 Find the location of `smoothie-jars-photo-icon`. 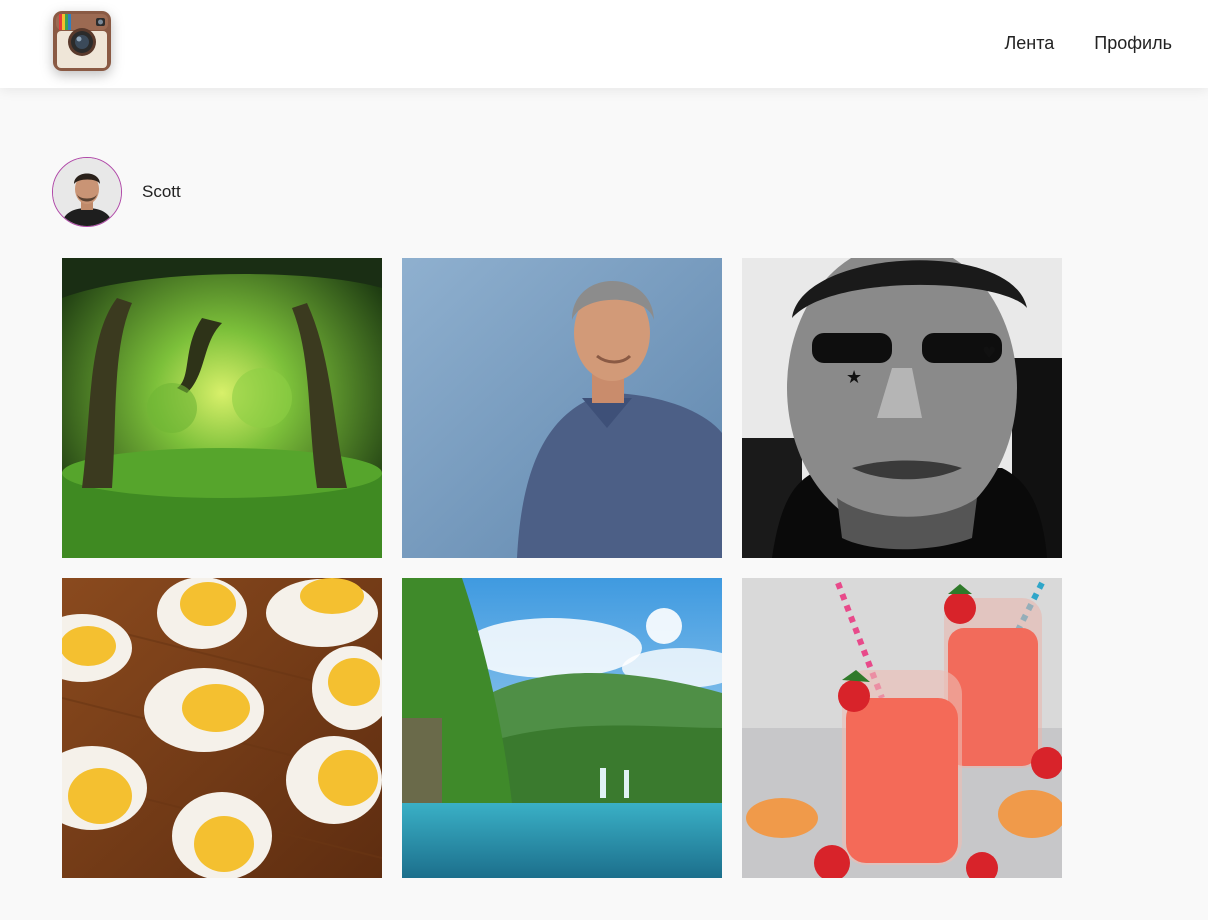

smoothie-jars-photo-icon is located at coordinates (902, 728).